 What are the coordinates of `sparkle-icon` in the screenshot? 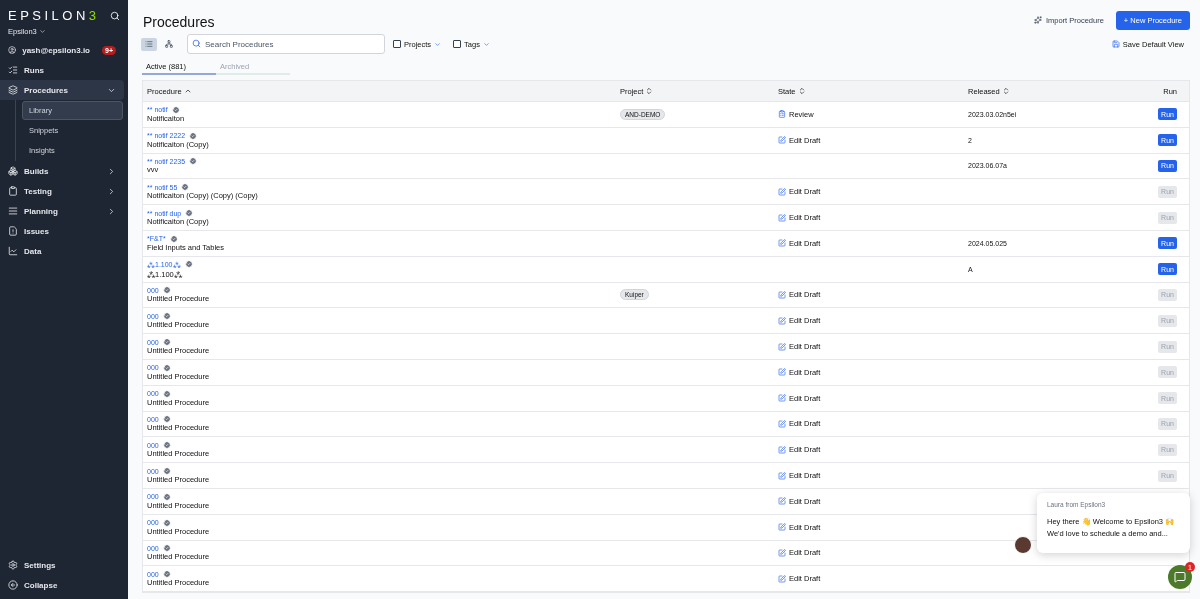 It's located at (1037, 20).